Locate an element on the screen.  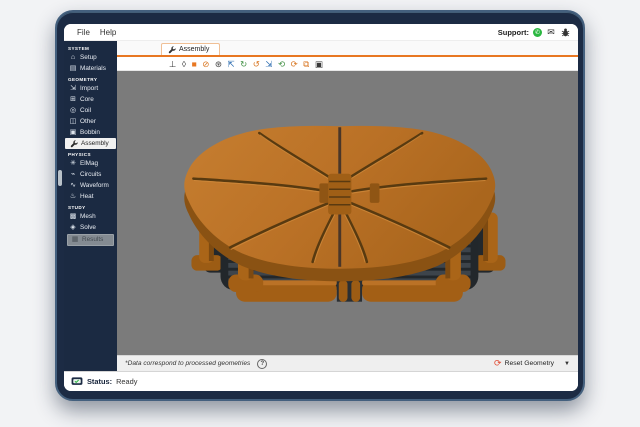
sidebar-item-materials: ▤ Materials is located at coordinates (90, 68).